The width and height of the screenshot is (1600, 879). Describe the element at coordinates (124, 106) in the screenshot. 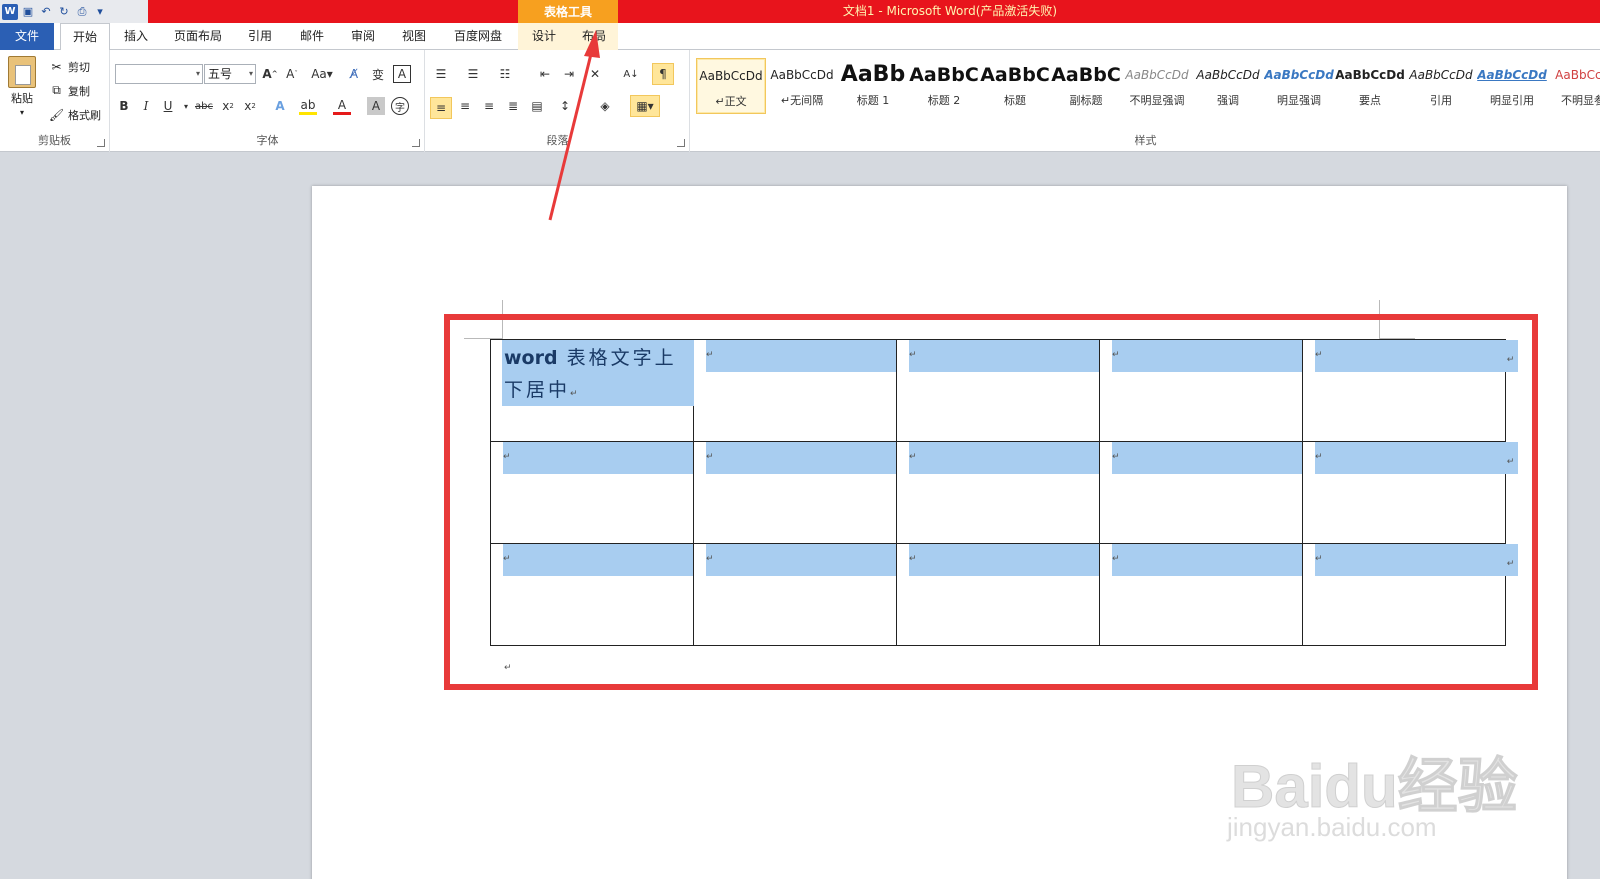

I see `bold-icon: B` at that location.